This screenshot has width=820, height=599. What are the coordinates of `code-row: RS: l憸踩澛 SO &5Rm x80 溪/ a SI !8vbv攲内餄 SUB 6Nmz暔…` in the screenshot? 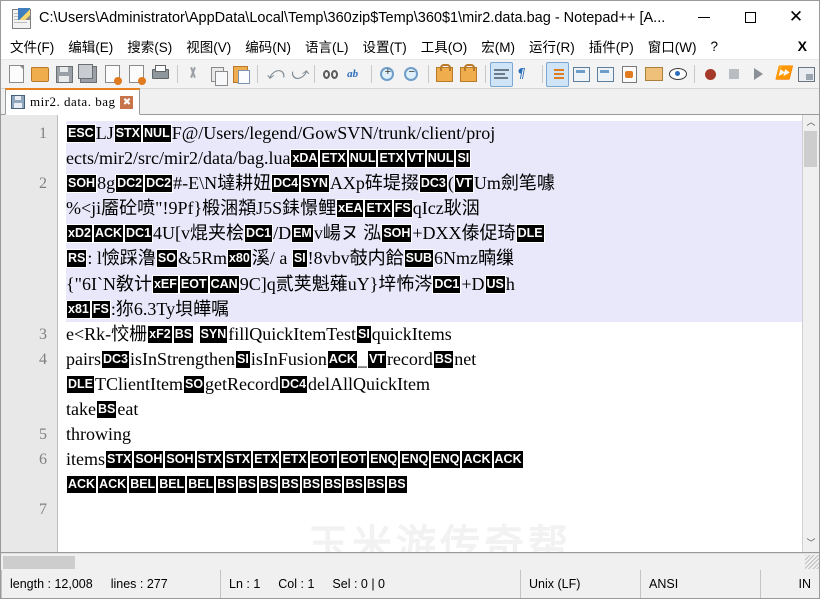 It's located at (434, 259).